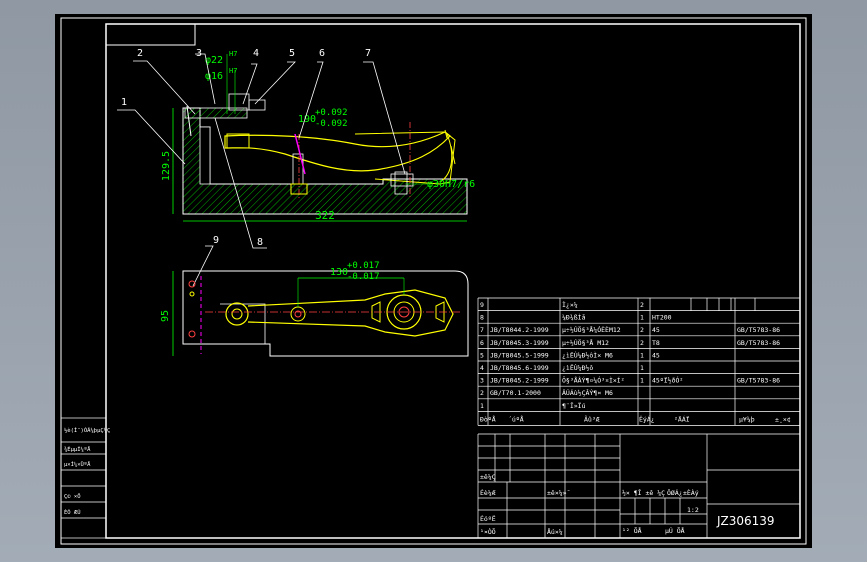 This screenshot has height=562, width=867. Describe the element at coordinates (632, 530) in the screenshot. I see `tb-sheets: ¹² ÕÅ` at that location.